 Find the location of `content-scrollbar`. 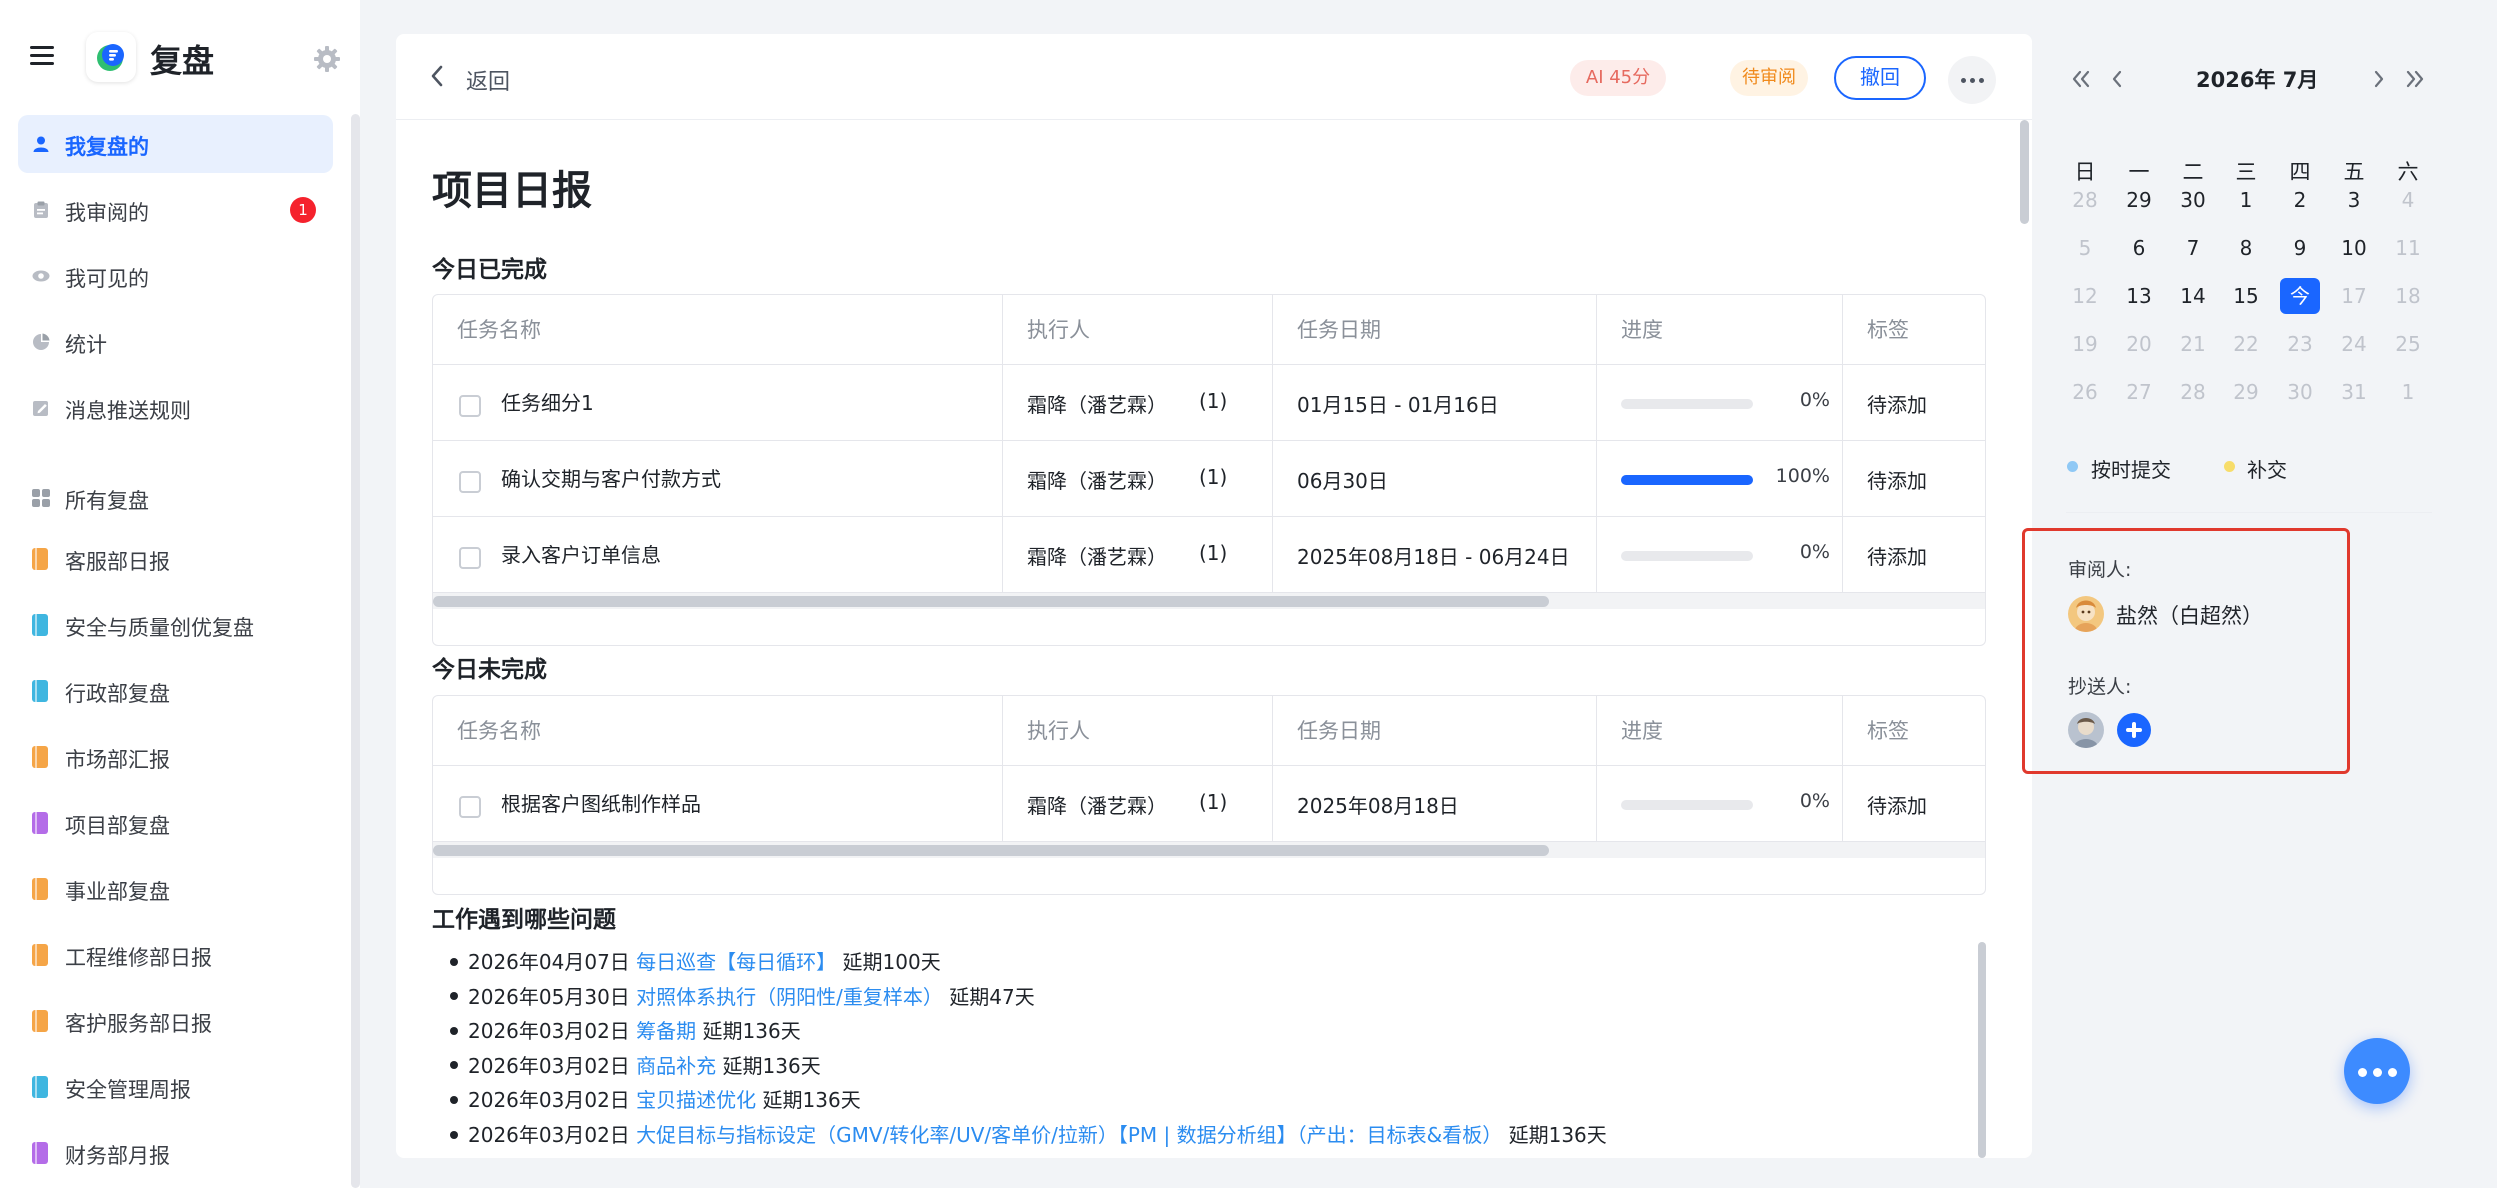

content-scrollbar is located at coordinates (2024, 172).